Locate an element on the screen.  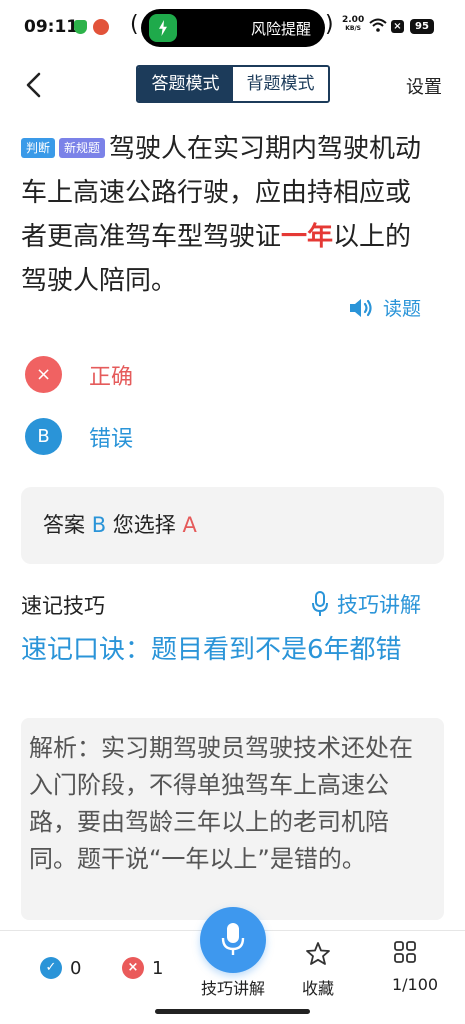
island-bracket-right: ) is located at coordinates (329, 24).